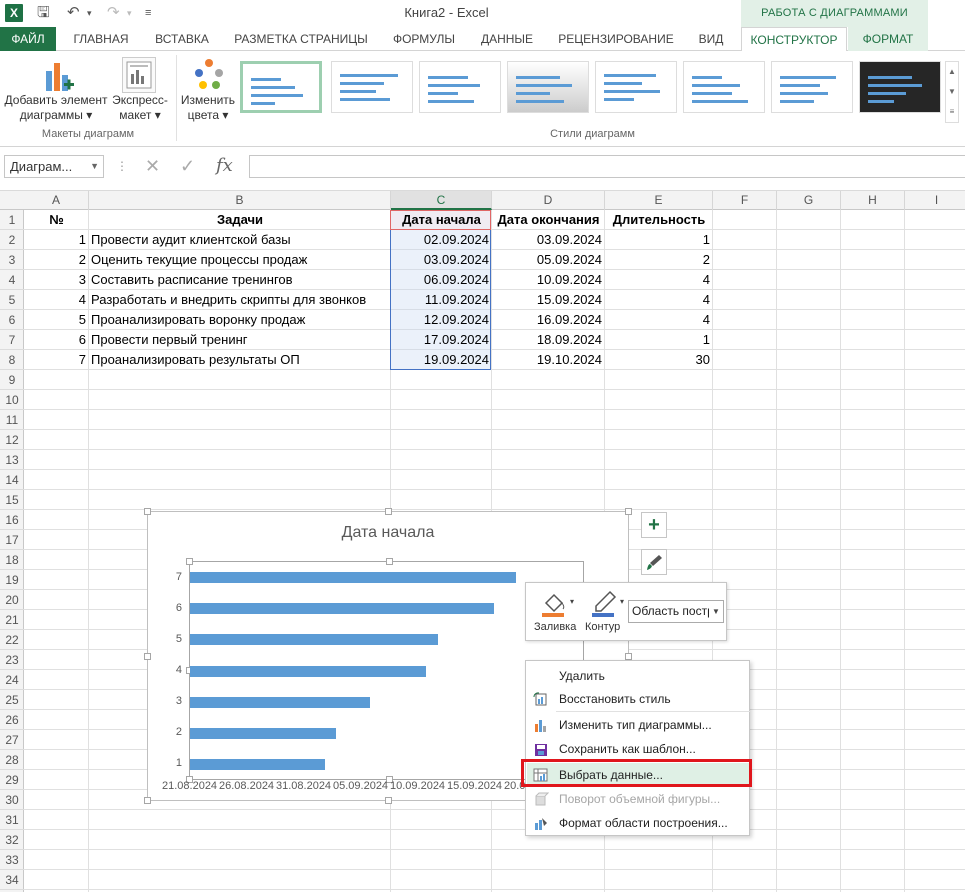 This screenshot has height=892, width=965. I want to click on row-header-15: 15, so click(12, 500).